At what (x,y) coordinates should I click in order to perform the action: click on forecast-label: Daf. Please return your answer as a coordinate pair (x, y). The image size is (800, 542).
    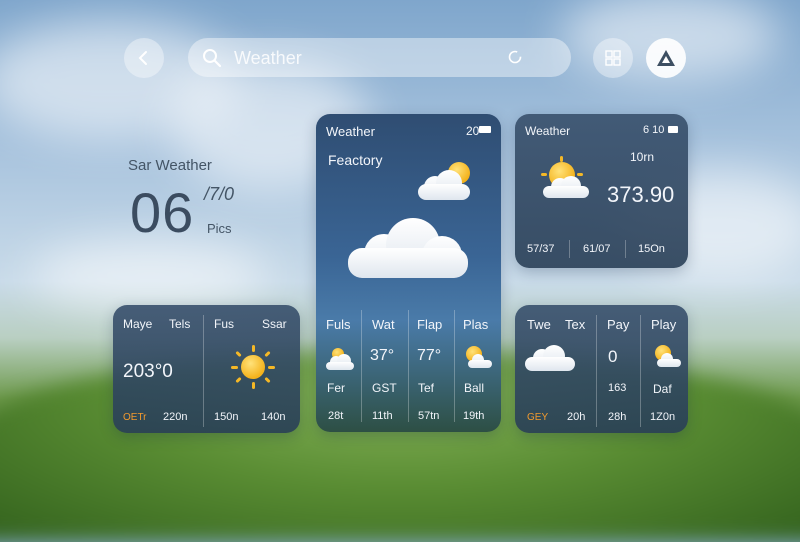
    Looking at the image, I should click on (662, 389).